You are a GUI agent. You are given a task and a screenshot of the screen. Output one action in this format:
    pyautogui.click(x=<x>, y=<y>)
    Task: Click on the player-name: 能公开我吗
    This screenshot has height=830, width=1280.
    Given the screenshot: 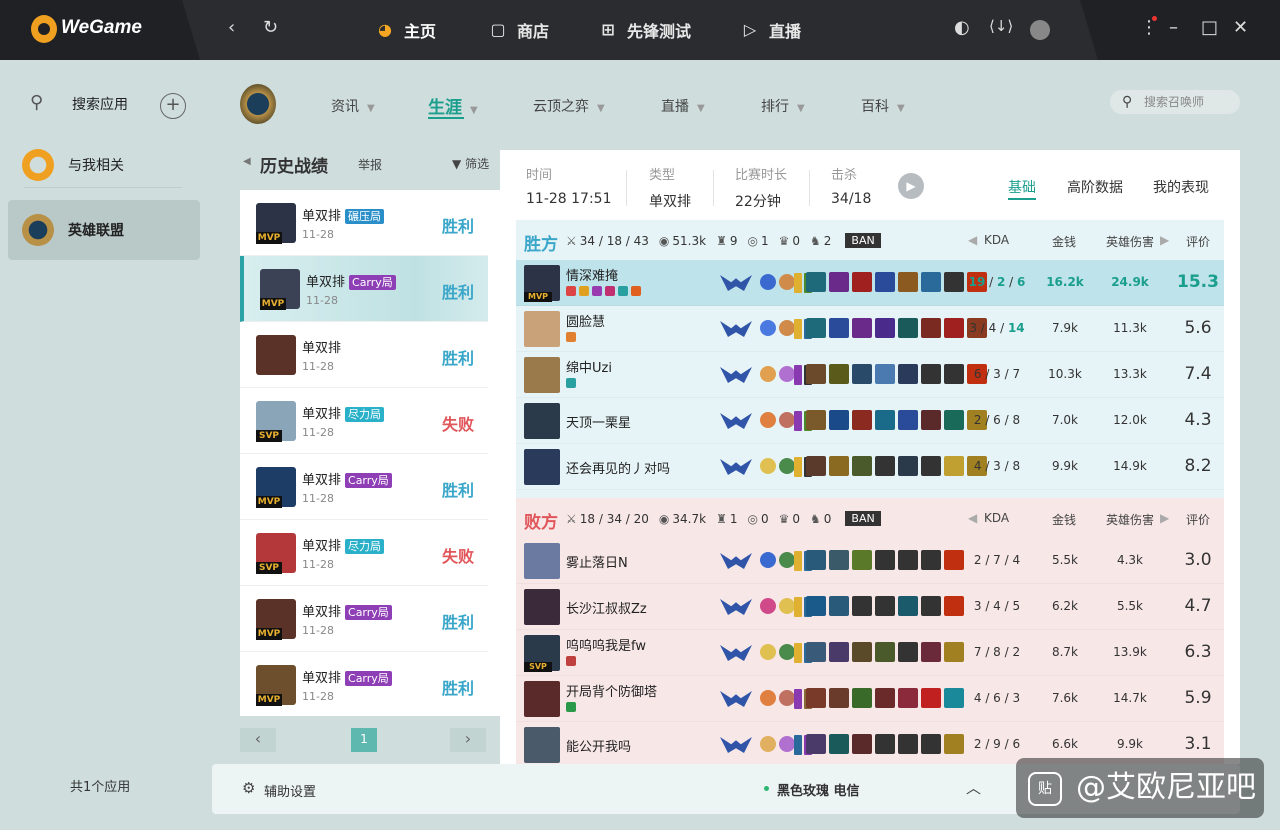 What is the action you would take?
    pyautogui.click(x=598, y=745)
    